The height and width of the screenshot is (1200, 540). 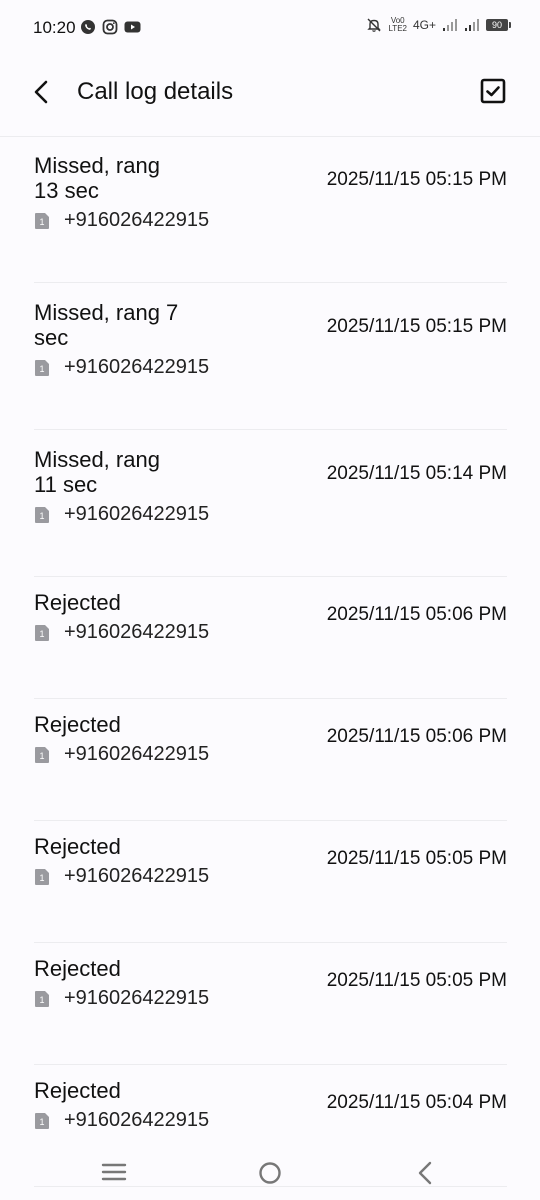 What do you see at coordinates (54, 27) in the screenshot?
I see `status-time: 10:20` at bounding box center [54, 27].